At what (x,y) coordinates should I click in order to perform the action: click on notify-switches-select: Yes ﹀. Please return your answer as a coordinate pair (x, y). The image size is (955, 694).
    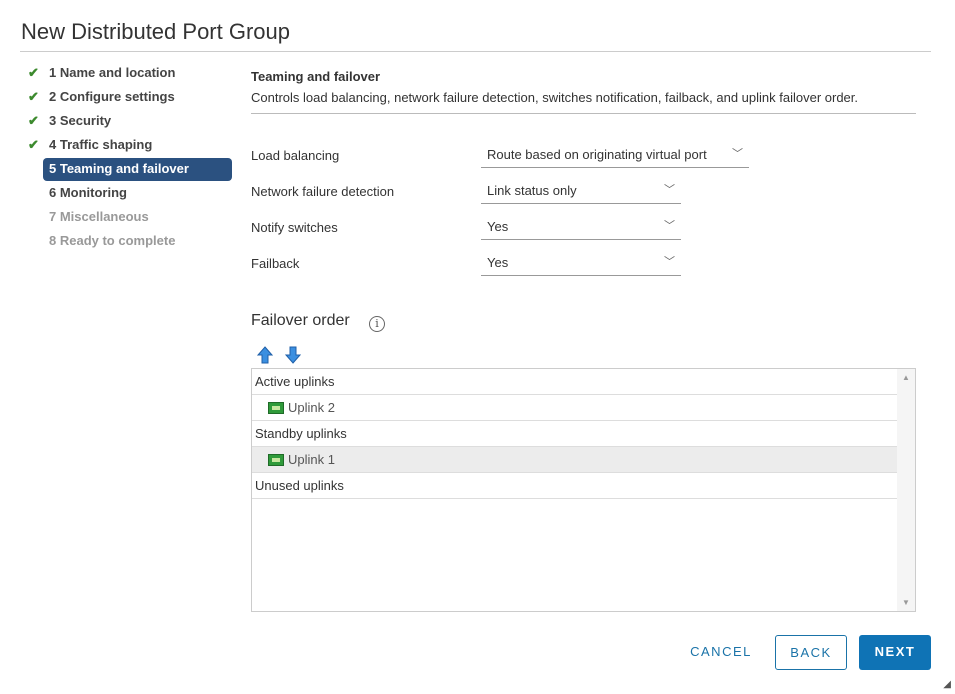
    Looking at the image, I should click on (581, 228).